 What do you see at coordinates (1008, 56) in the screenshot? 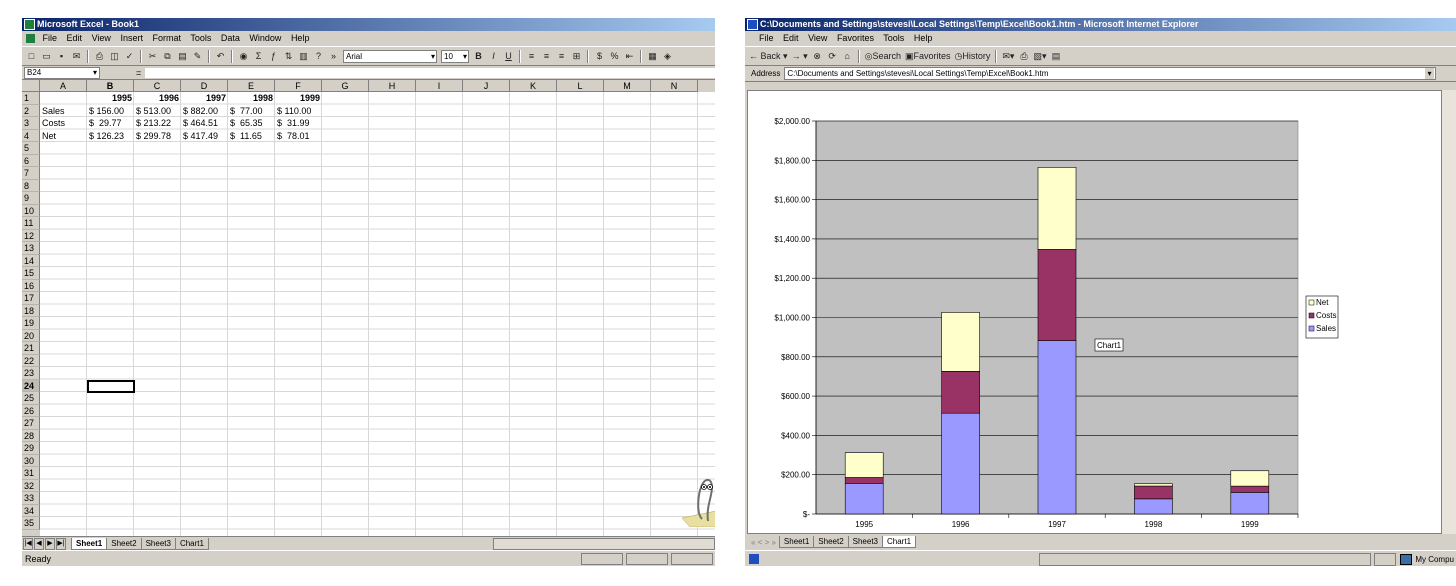
I see `mail-icon: ✉▾` at bounding box center [1008, 56].